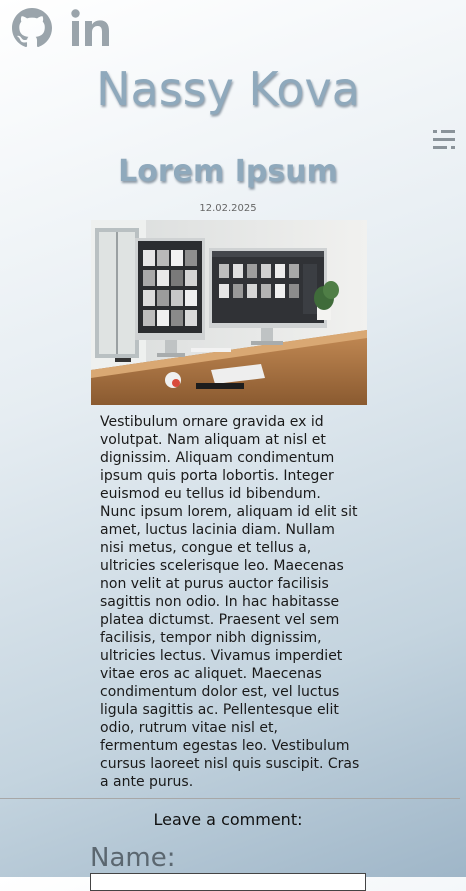 Image resolution: width=466 pixels, height=891 pixels. I want to click on post-date: 12.02.2025, so click(228, 208).